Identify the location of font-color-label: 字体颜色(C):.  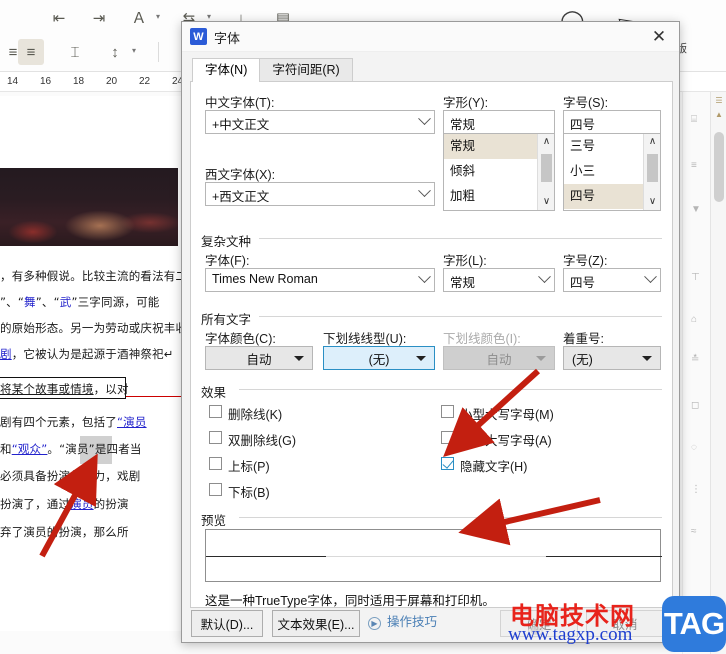
(240, 339).